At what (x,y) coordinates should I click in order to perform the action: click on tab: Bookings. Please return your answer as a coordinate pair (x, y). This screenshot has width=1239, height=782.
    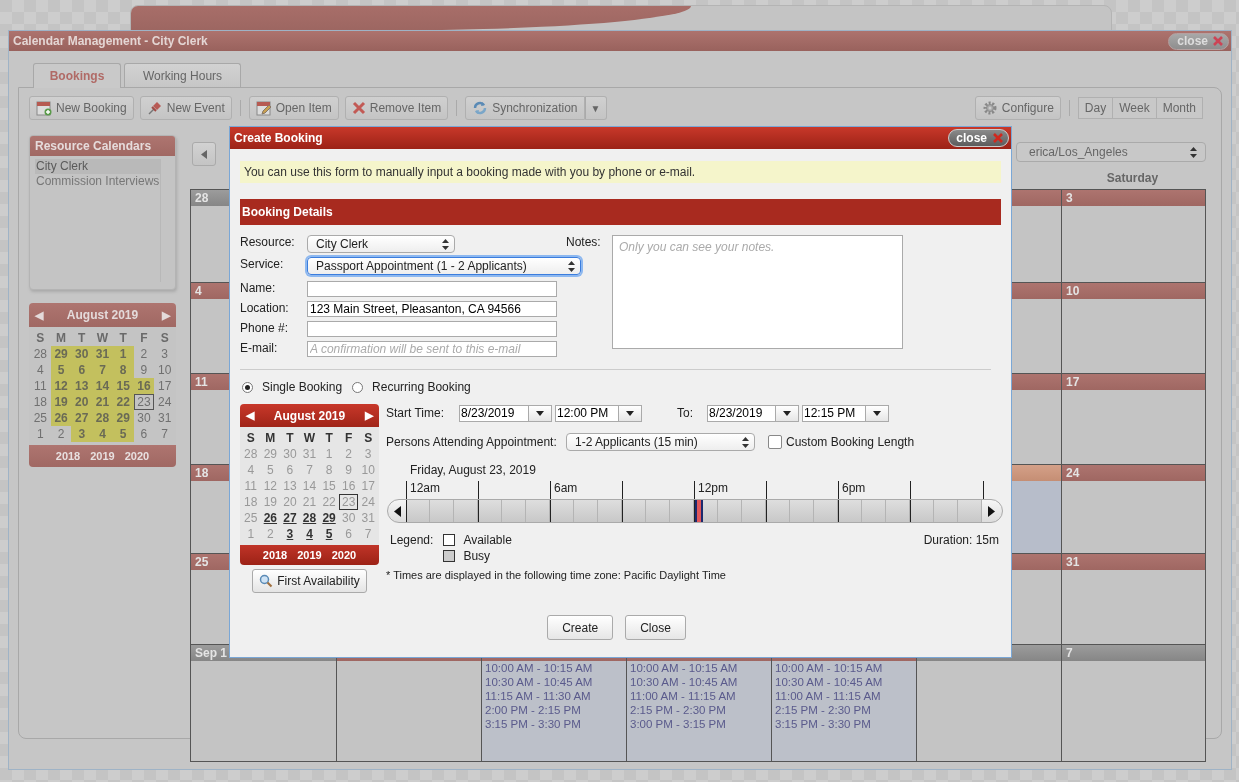
    Looking at the image, I should click on (77, 75).